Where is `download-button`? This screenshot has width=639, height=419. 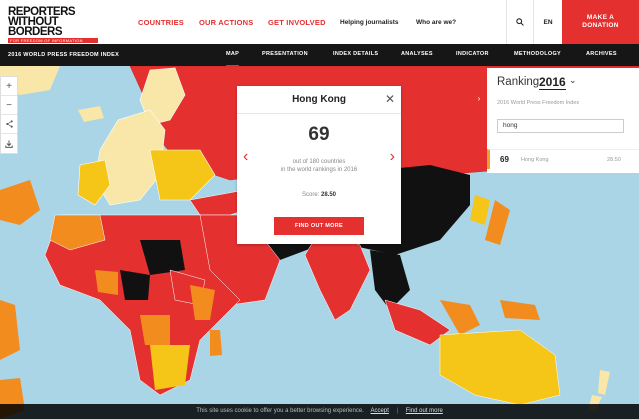
download-button is located at coordinates (9, 143).